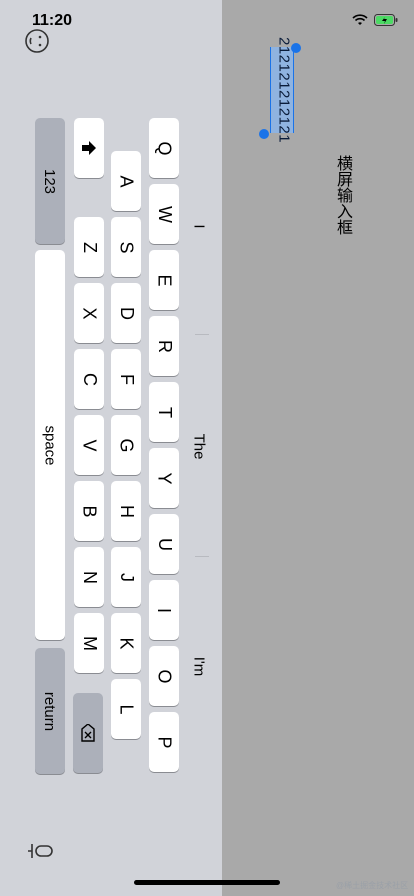 The image size is (414, 896). Describe the element at coordinates (199, 666) in the screenshot. I see `suggestion-3: I'm` at that location.